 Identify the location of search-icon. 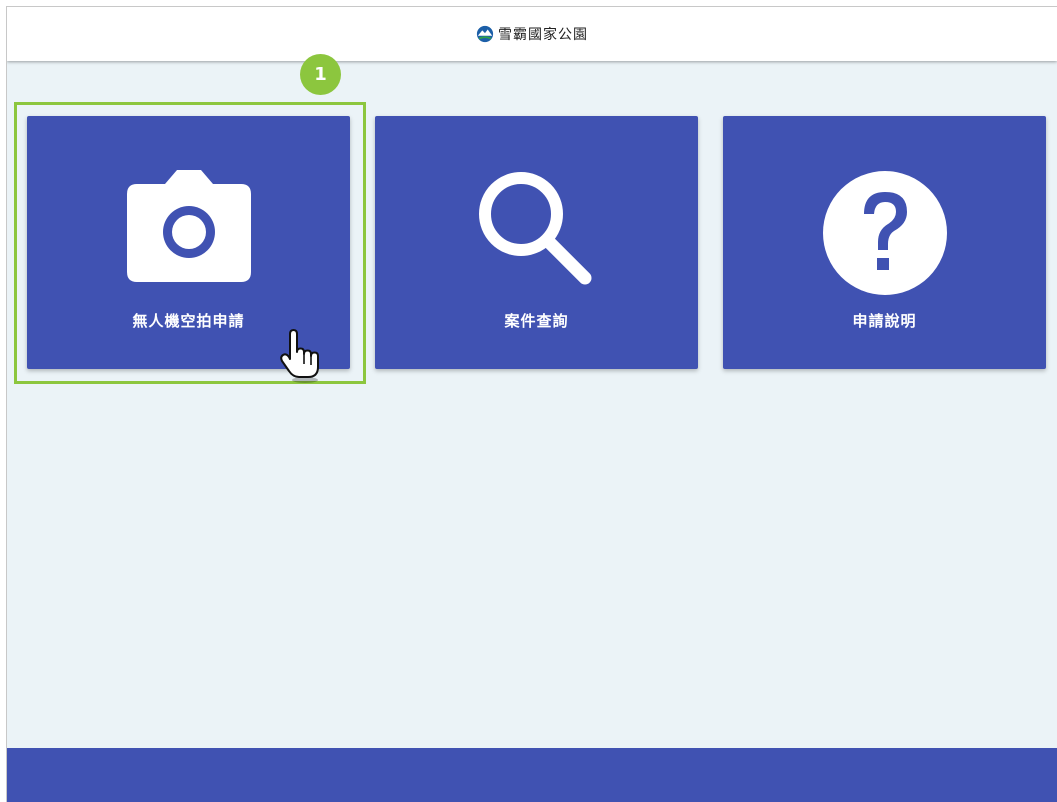
(534, 228).